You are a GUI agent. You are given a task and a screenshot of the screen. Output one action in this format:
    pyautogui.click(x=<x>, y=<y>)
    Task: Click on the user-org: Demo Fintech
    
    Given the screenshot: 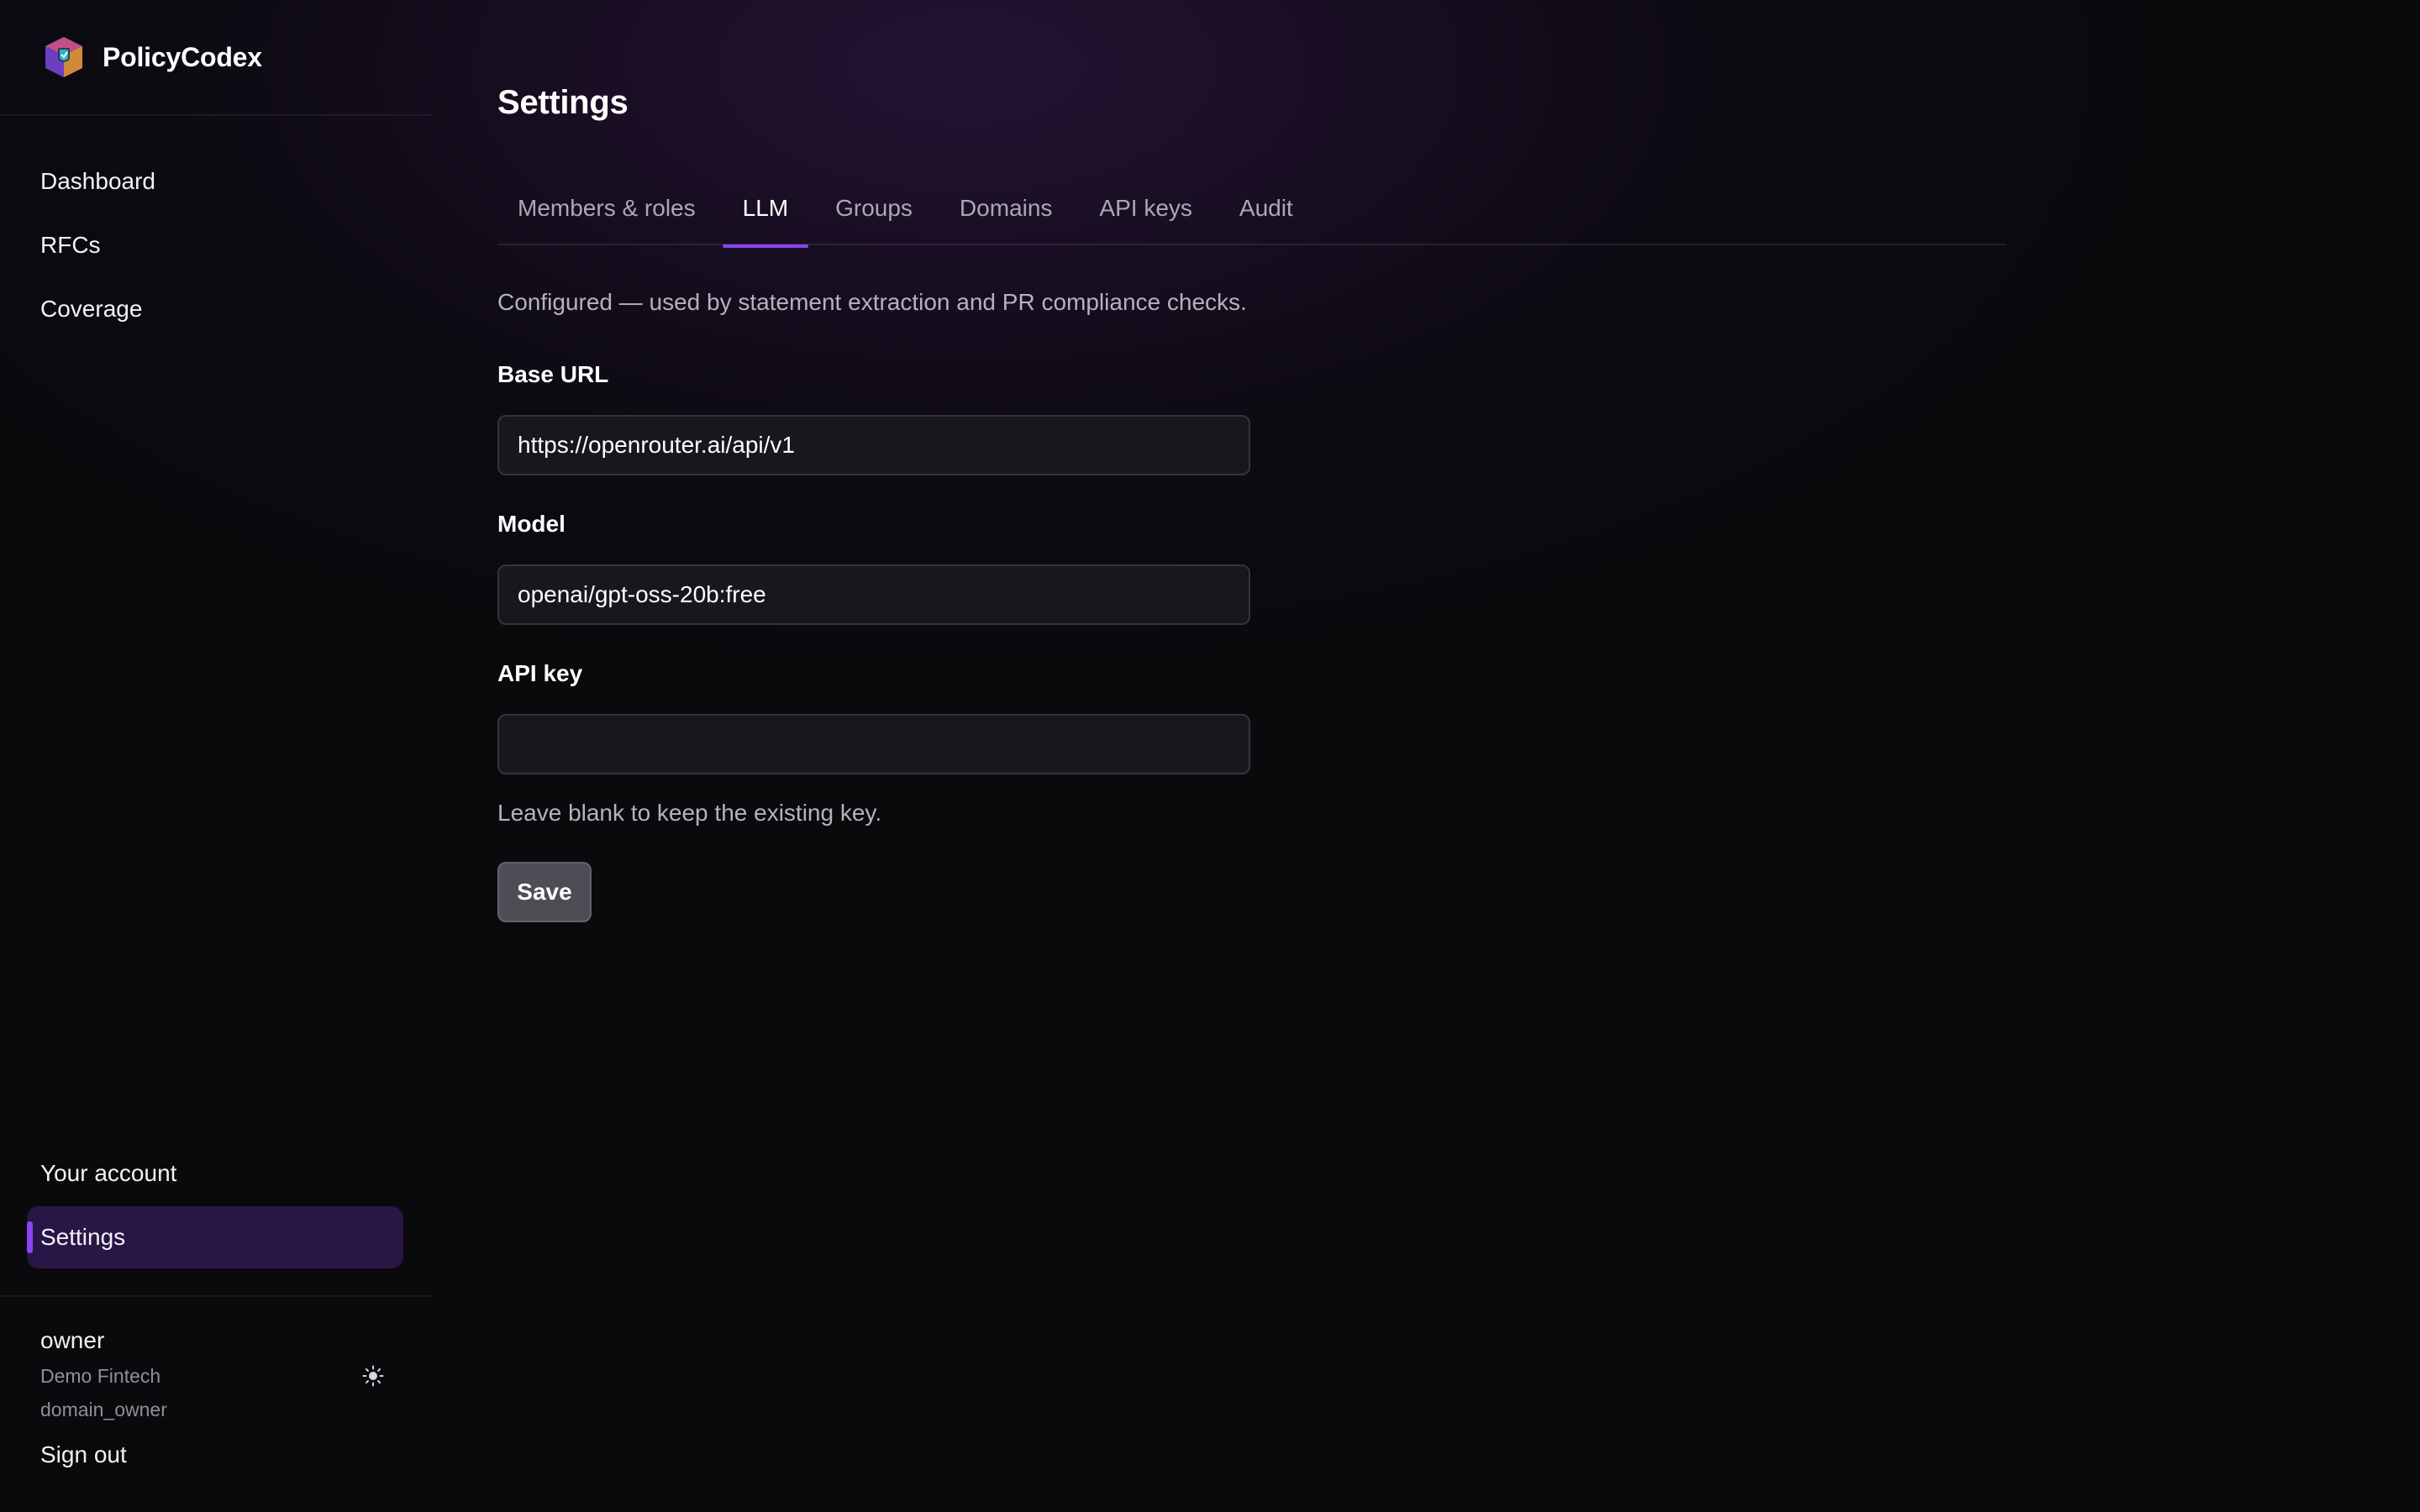 What is the action you would take?
    pyautogui.click(x=100, y=1376)
    